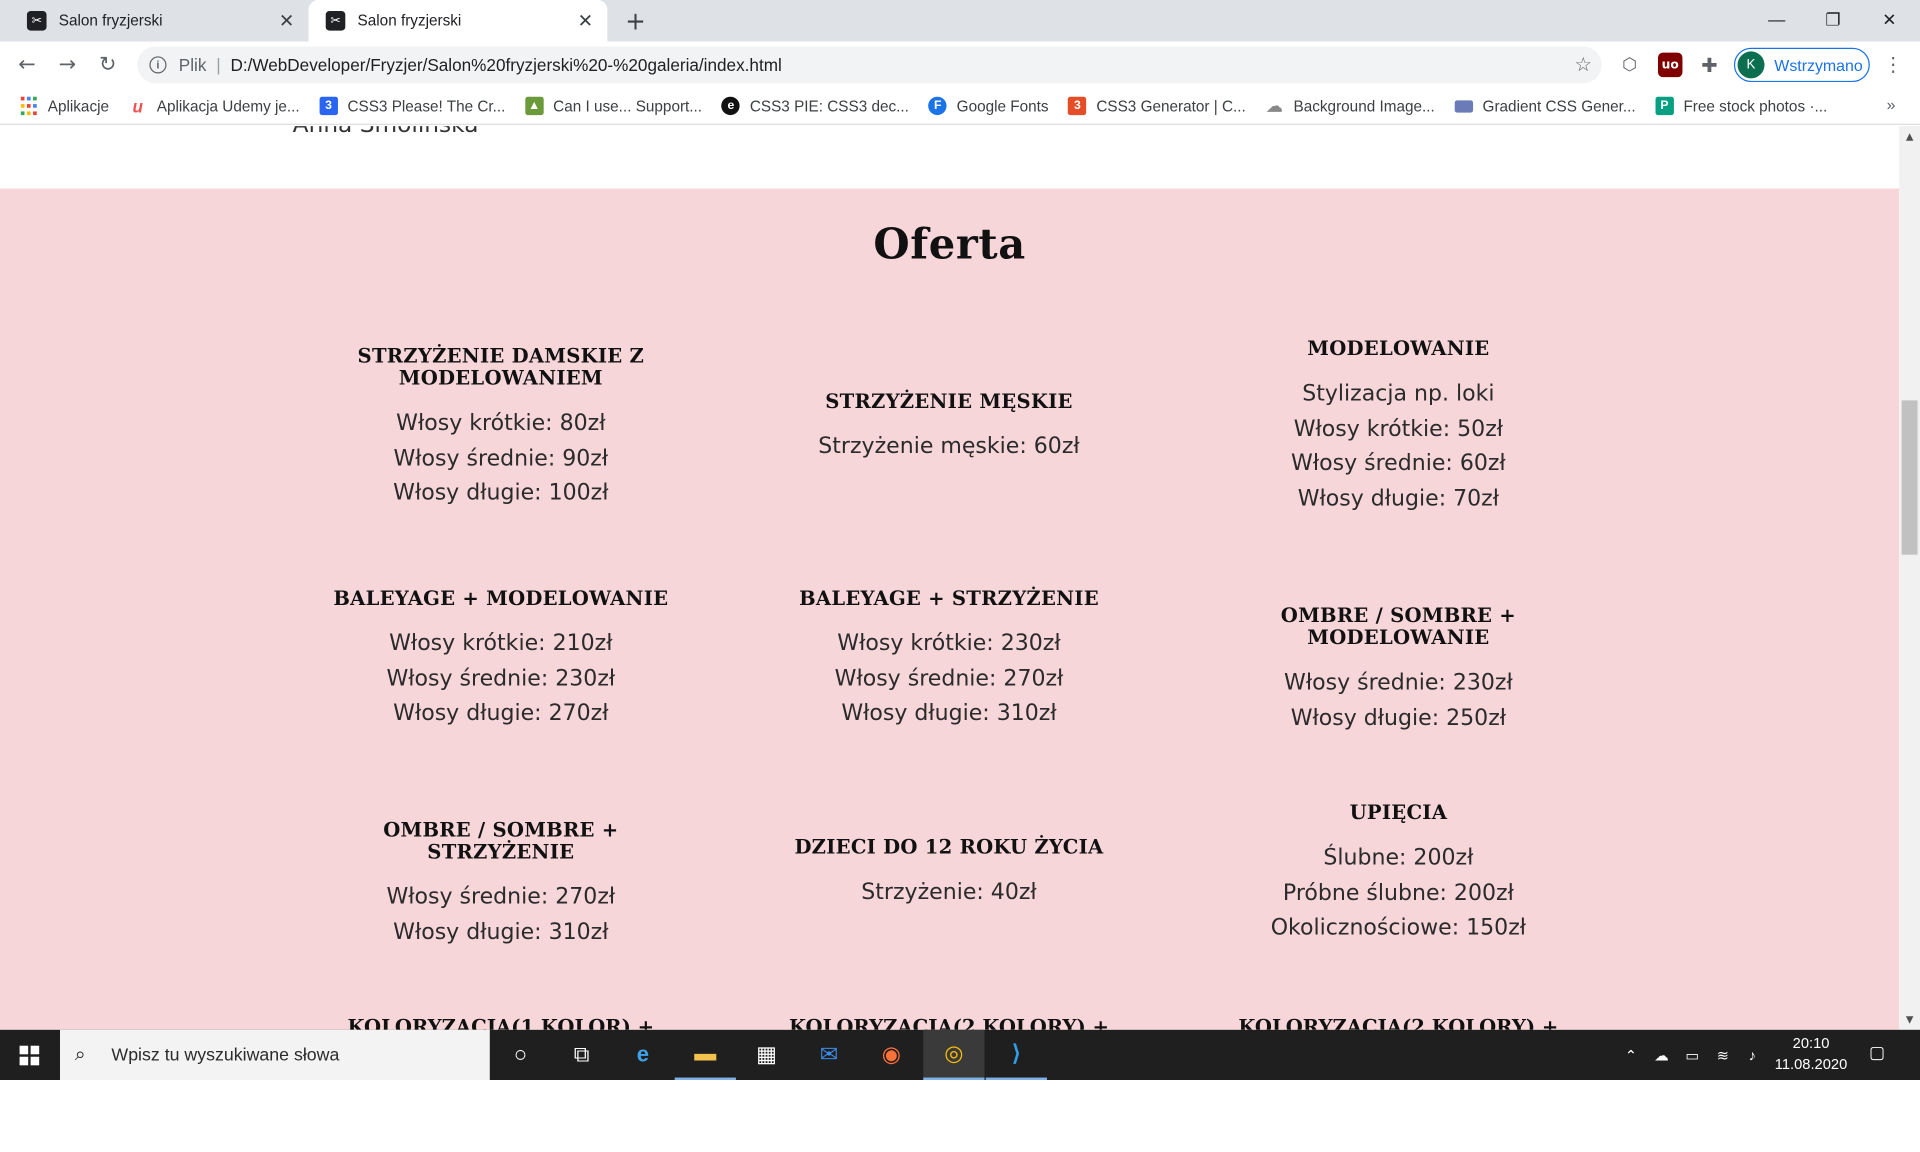  Describe the element at coordinates (409, 21) in the screenshot. I see `tab-title: Salon fryzjerski` at that location.